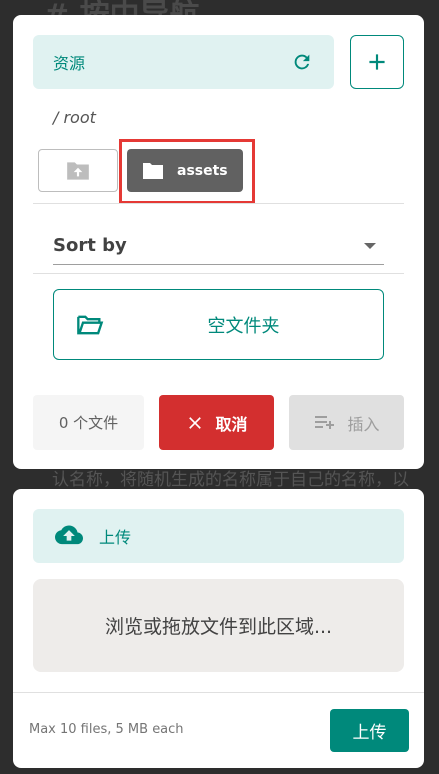 The width and height of the screenshot is (439, 774). I want to click on sort-label: Sort by, so click(90, 245).